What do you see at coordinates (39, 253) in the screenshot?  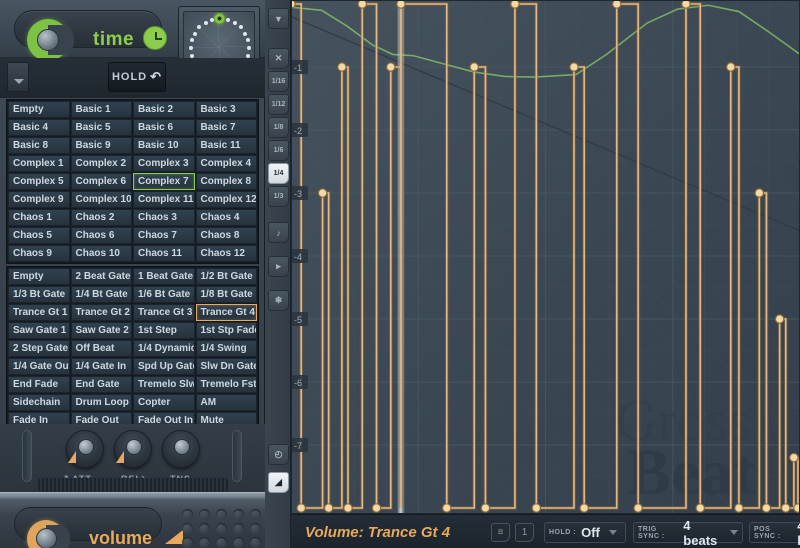 I see `preset-cell: Chaos 9` at bounding box center [39, 253].